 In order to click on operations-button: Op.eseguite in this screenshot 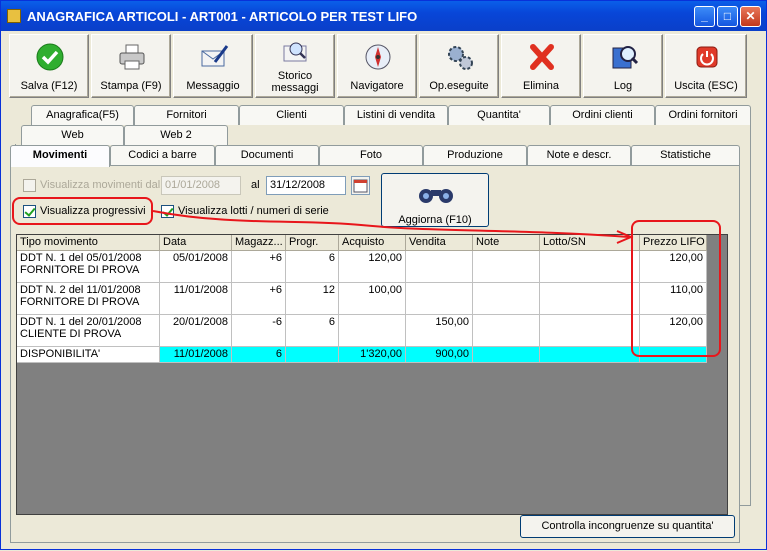, I will do `click(459, 66)`.